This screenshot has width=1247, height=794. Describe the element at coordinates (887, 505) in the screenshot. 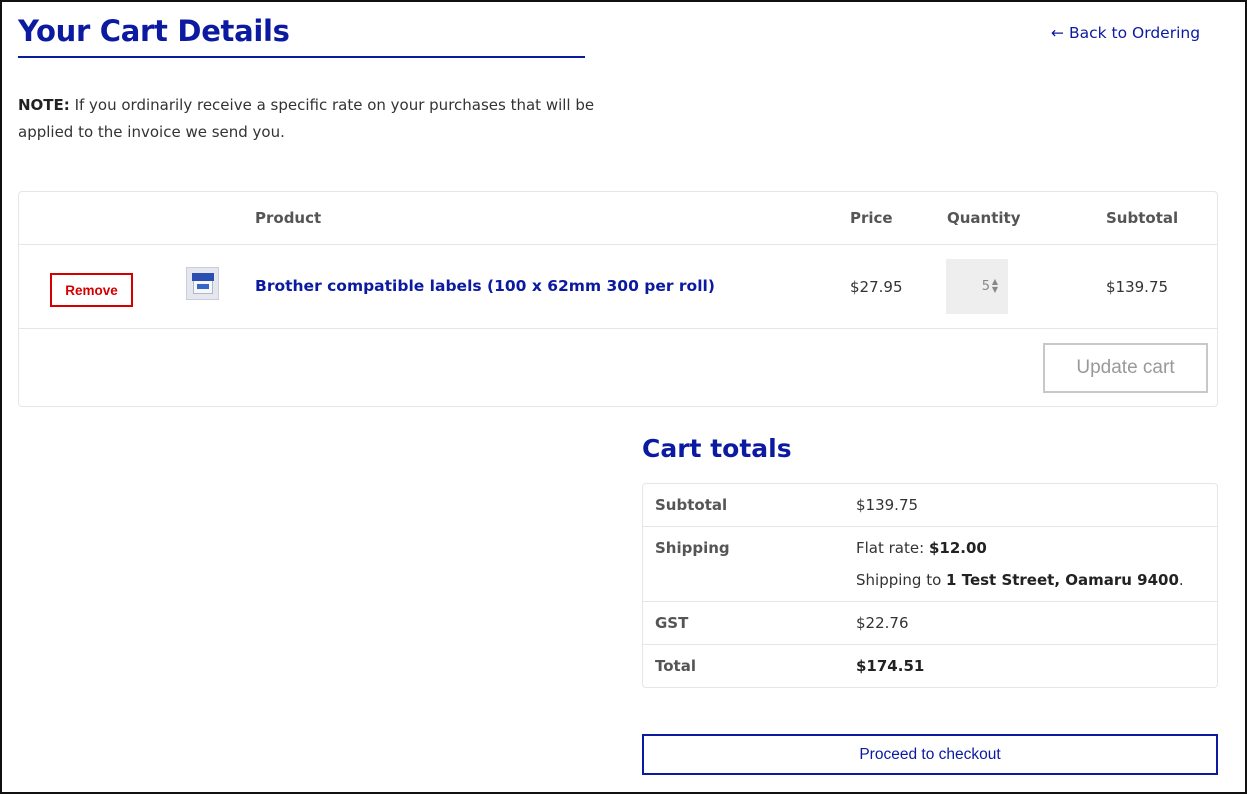

I see `subtotal-value: $139.75` at that location.